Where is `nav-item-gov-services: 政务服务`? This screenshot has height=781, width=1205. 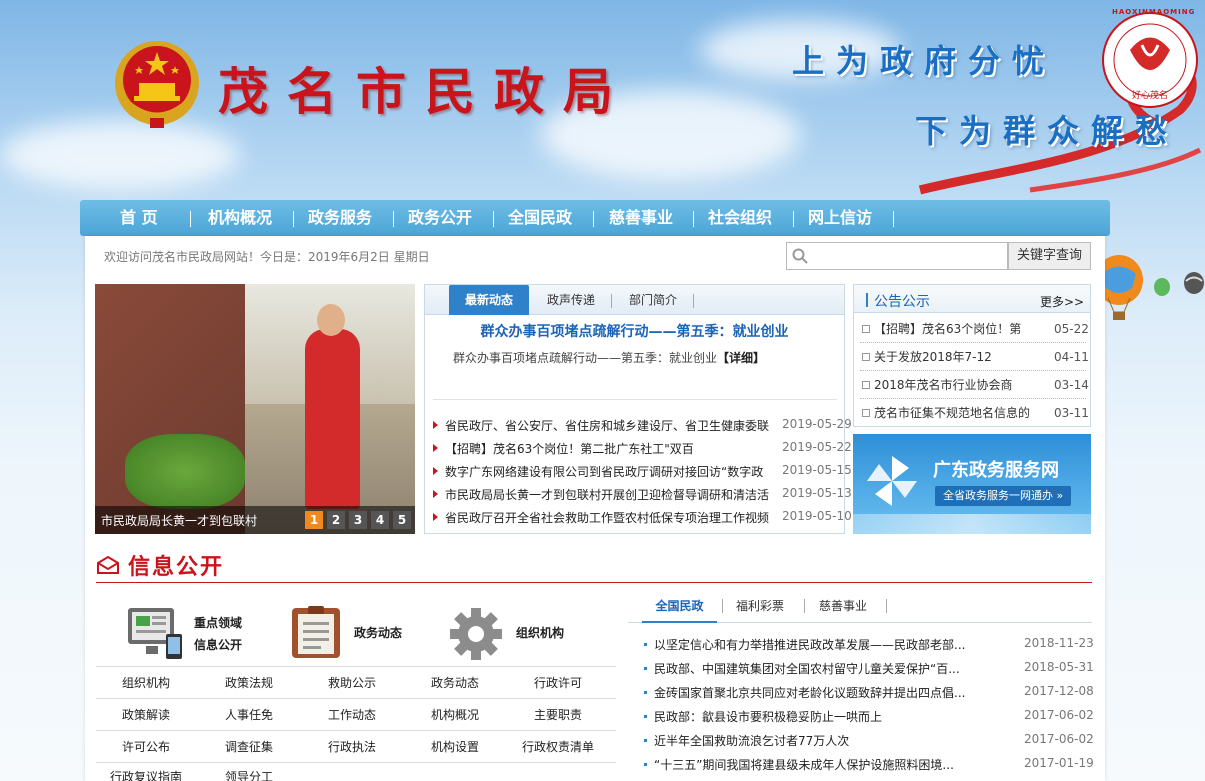
nav-item-gov-services: 政务服务 is located at coordinates (340, 218).